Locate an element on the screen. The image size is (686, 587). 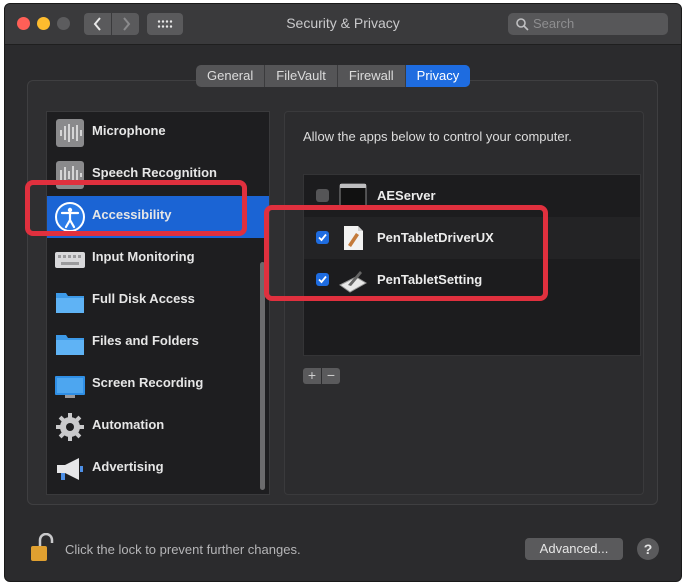
sidebar-item-label: Speech Recognition is located at coordinates (154, 172).